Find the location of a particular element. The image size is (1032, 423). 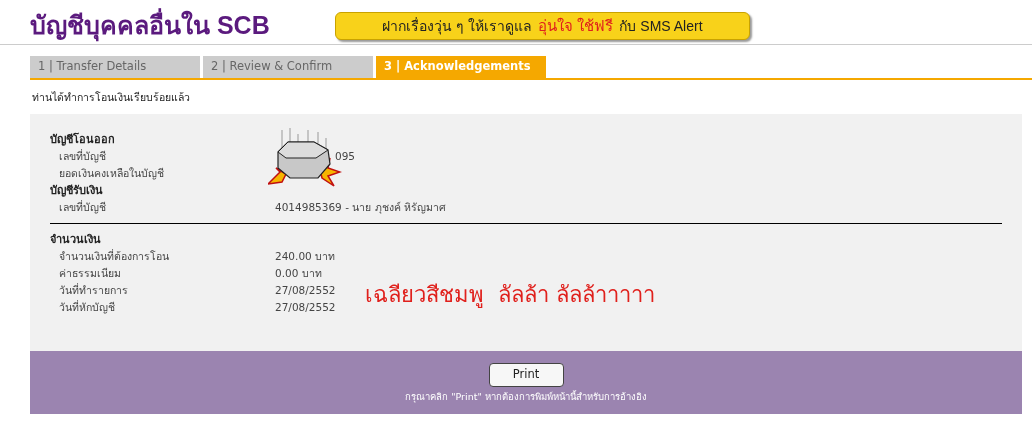

print-button: Print is located at coordinates (526, 374).